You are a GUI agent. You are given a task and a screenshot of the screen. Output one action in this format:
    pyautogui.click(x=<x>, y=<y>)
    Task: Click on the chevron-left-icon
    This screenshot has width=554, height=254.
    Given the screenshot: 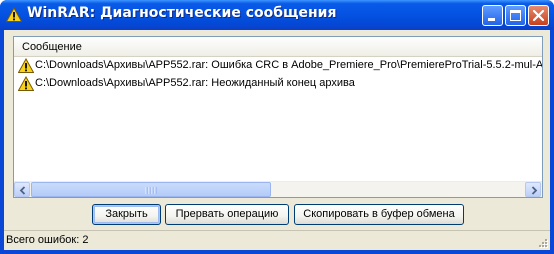 What is the action you would take?
    pyautogui.click(x=22, y=190)
    